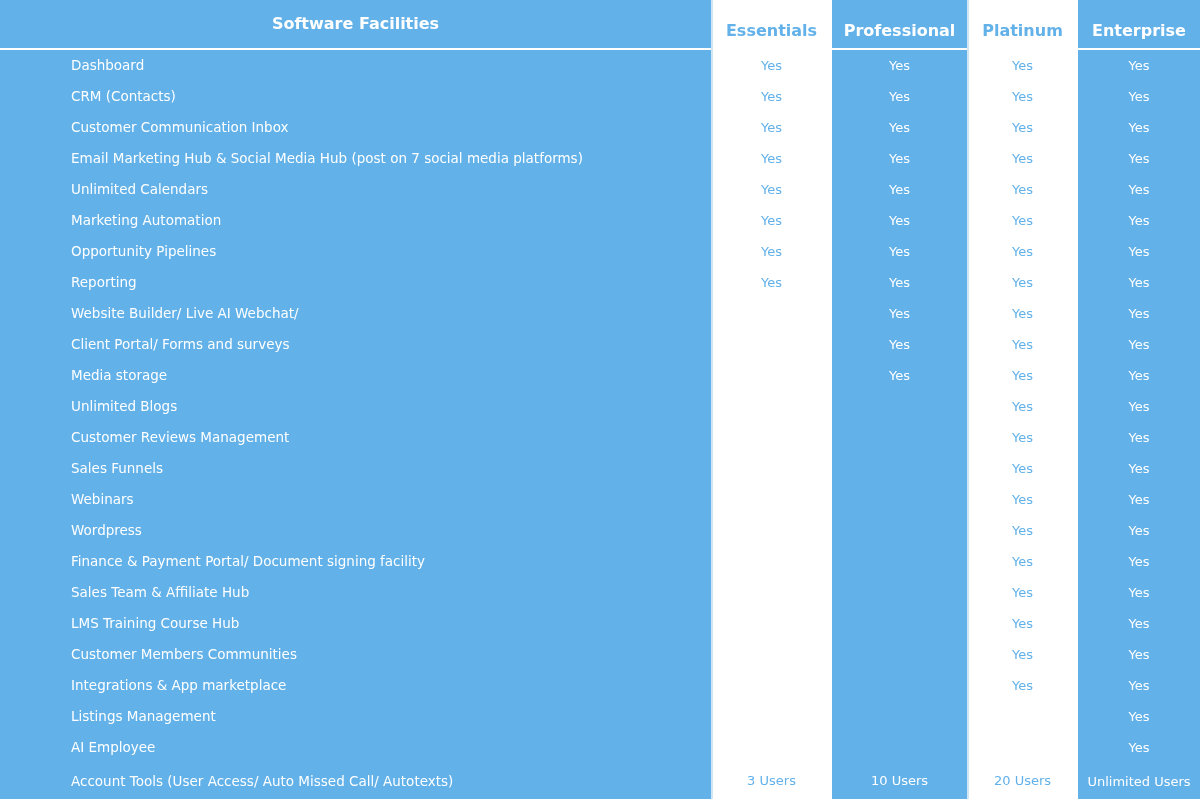  What do you see at coordinates (1022, 780) in the screenshot?
I see `plan-value: 20 Users` at bounding box center [1022, 780].